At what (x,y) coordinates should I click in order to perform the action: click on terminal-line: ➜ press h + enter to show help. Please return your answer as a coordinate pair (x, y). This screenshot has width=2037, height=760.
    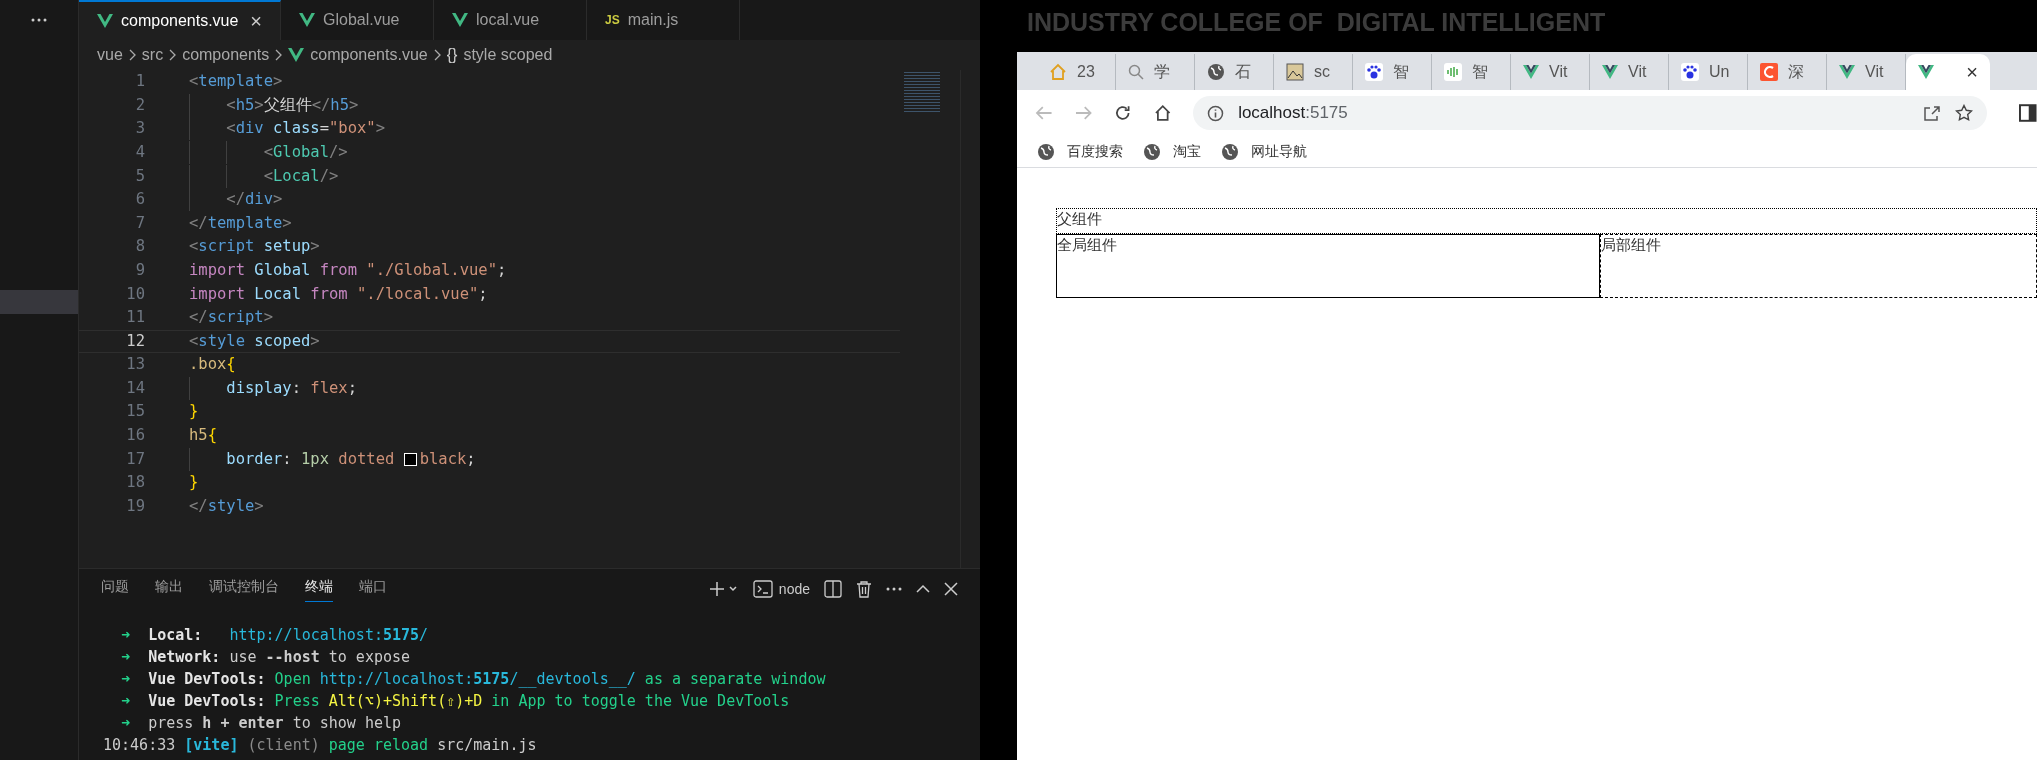
    Looking at the image, I should click on (261, 723).